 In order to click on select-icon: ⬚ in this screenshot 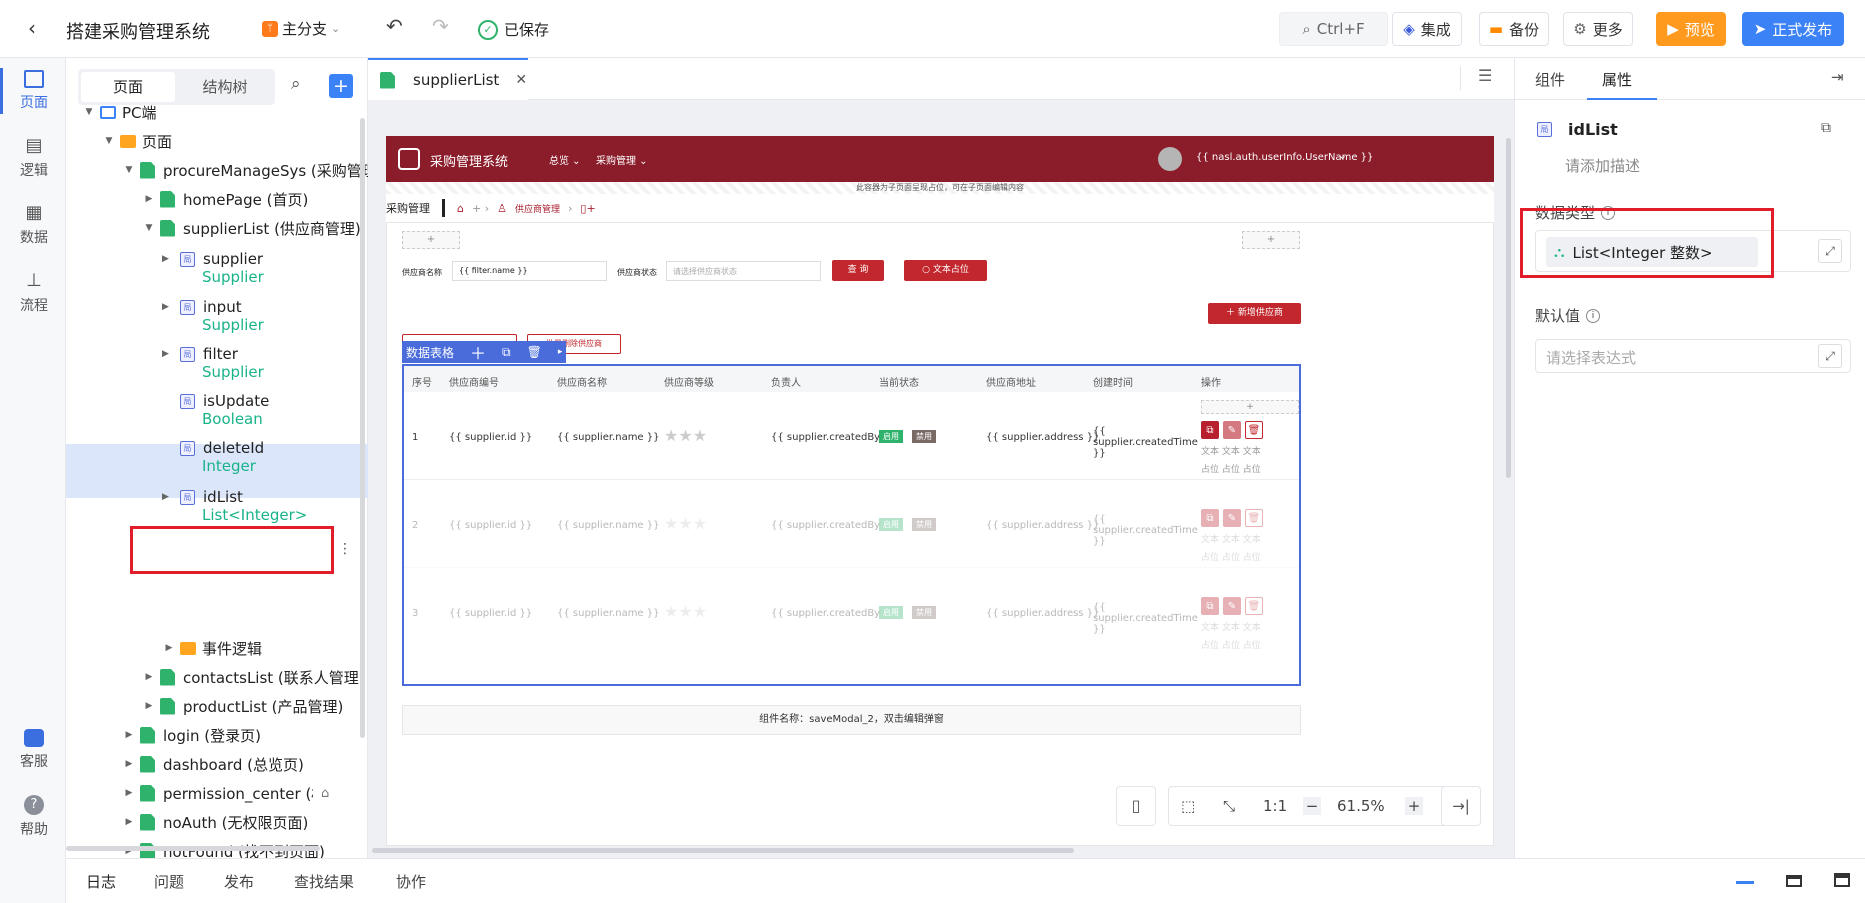, I will do `click(1188, 806)`.